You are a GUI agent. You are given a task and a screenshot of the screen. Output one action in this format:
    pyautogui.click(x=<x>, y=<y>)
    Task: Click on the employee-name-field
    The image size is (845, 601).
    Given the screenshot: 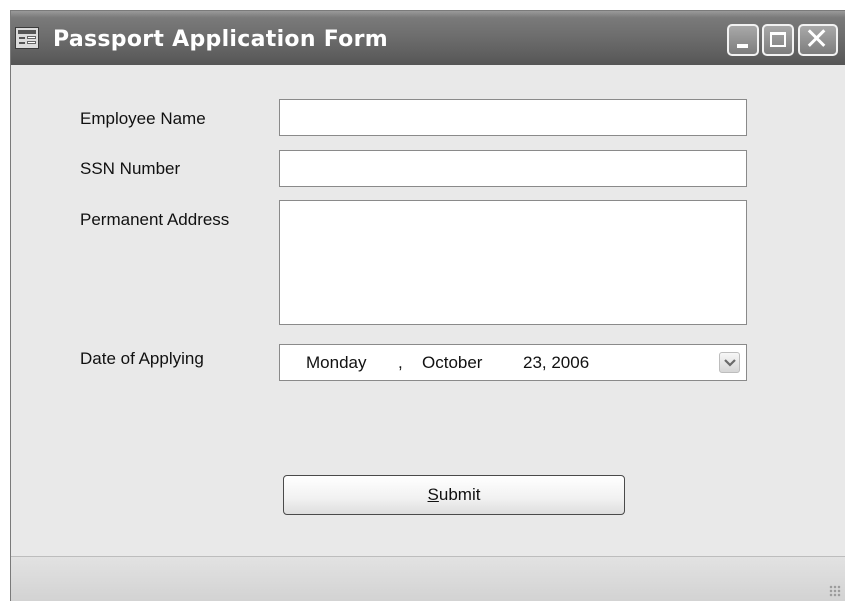 What is the action you would take?
    pyautogui.click(x=513, y=117)
    